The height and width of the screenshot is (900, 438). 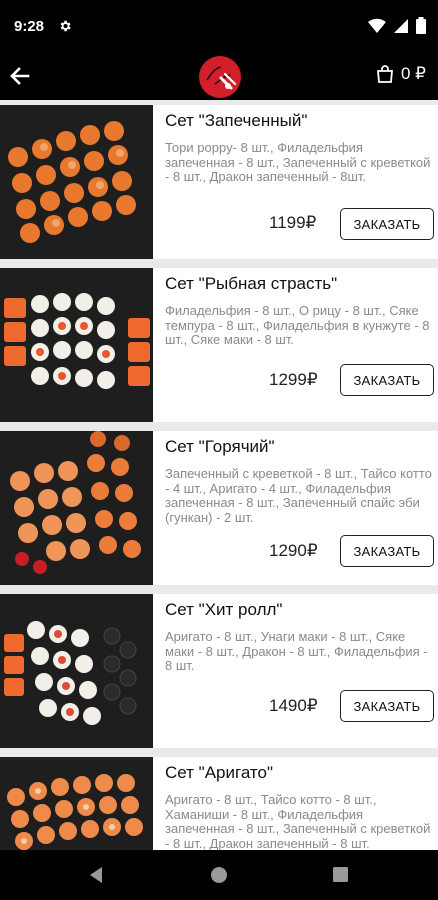 What do you see at coordinates (400, 74) in the screenshot?
I see `cart-button: 0 ₽` at bounding box center [400, 74].